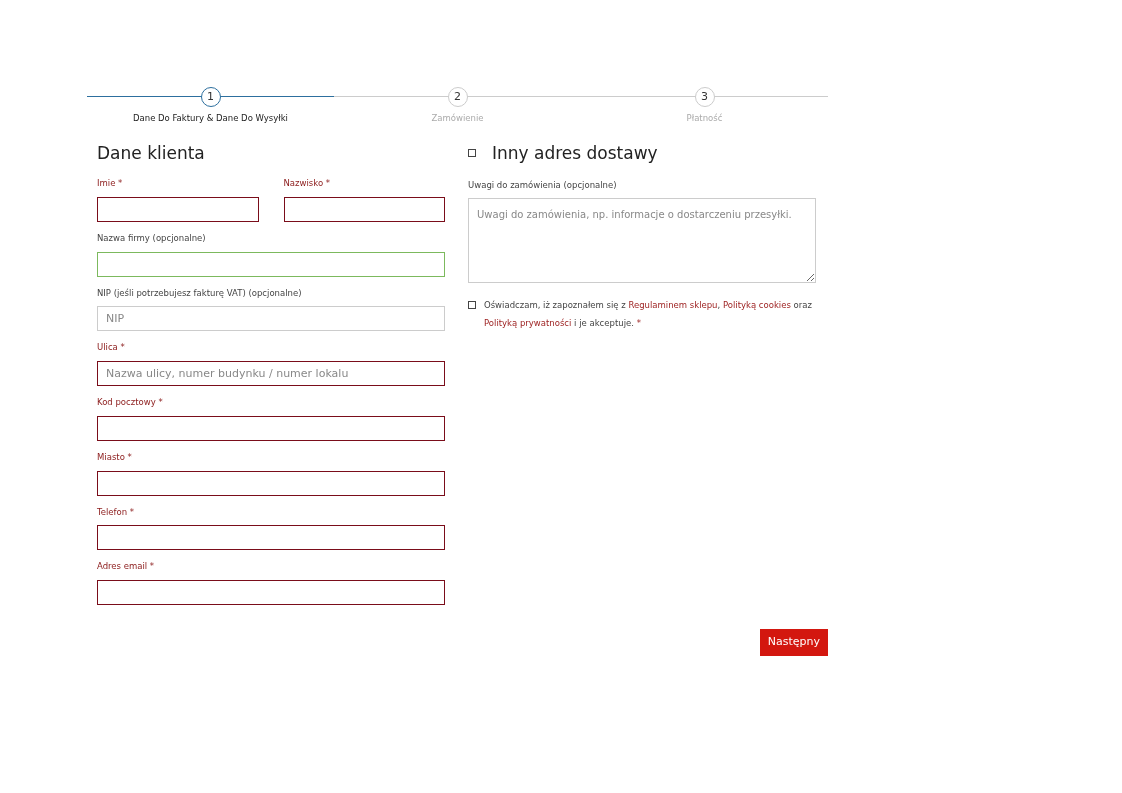 The image size is (1122, 793). Describe the element at coordinates (756, 304) in the screenshot. I see `policy-link: Polityką cookies` at that location.